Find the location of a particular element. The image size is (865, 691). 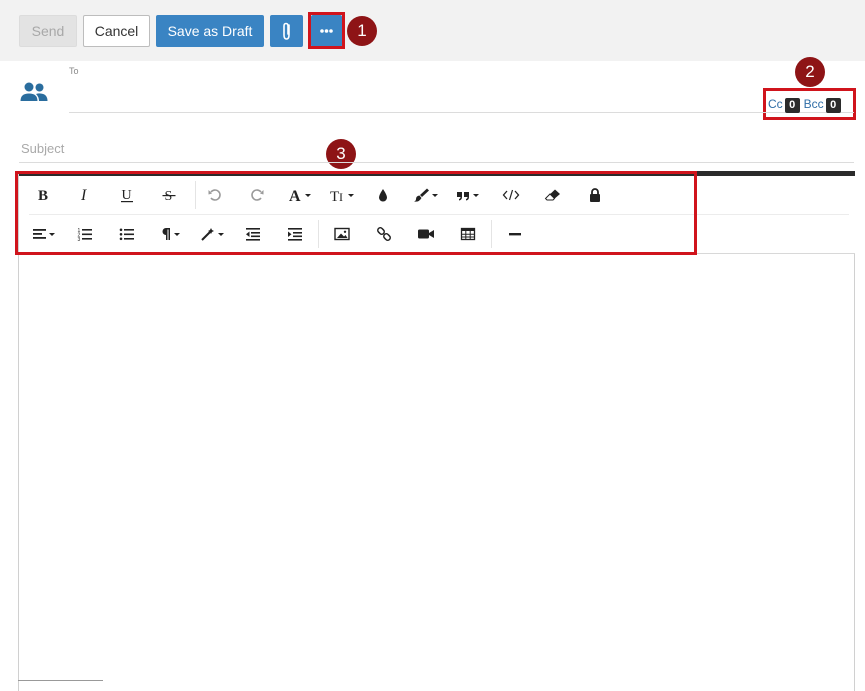

callout-3: 3 is located at coordinates (341, 154).